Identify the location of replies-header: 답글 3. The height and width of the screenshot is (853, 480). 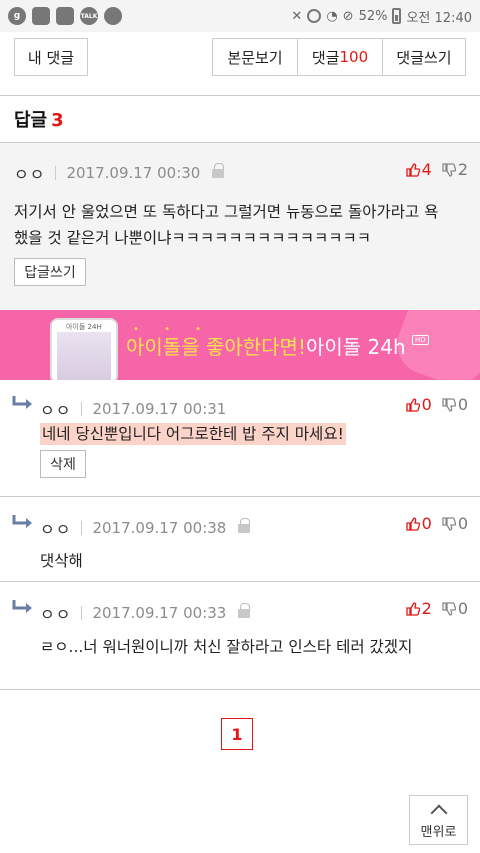
(39, 119).